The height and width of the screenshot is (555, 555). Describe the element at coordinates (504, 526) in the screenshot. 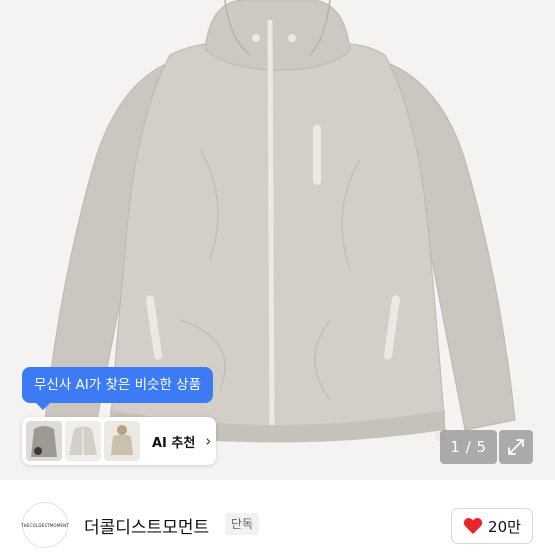

I see `like-count: 20만` at that location.